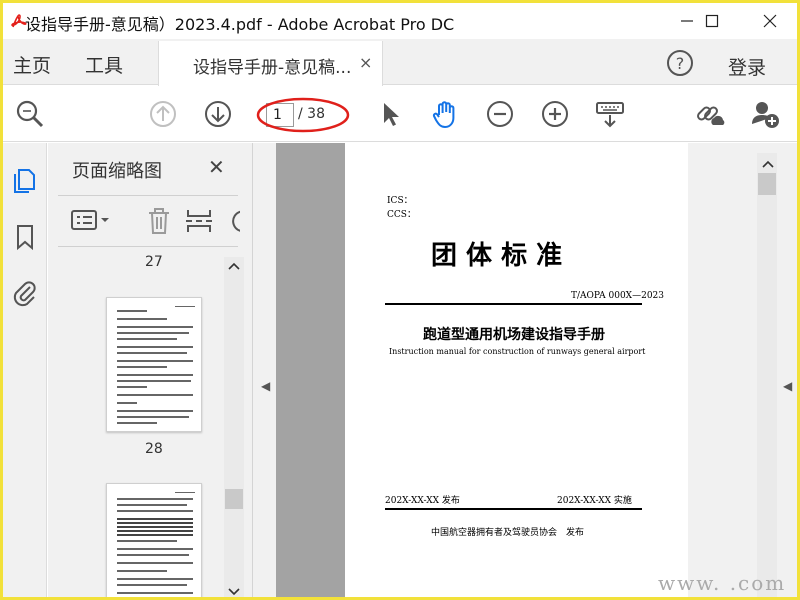  What do you see at coordinates (767, 184) in the screenshot?
I see `document-scrollbar-thumb` at bounding box center [767, 184].